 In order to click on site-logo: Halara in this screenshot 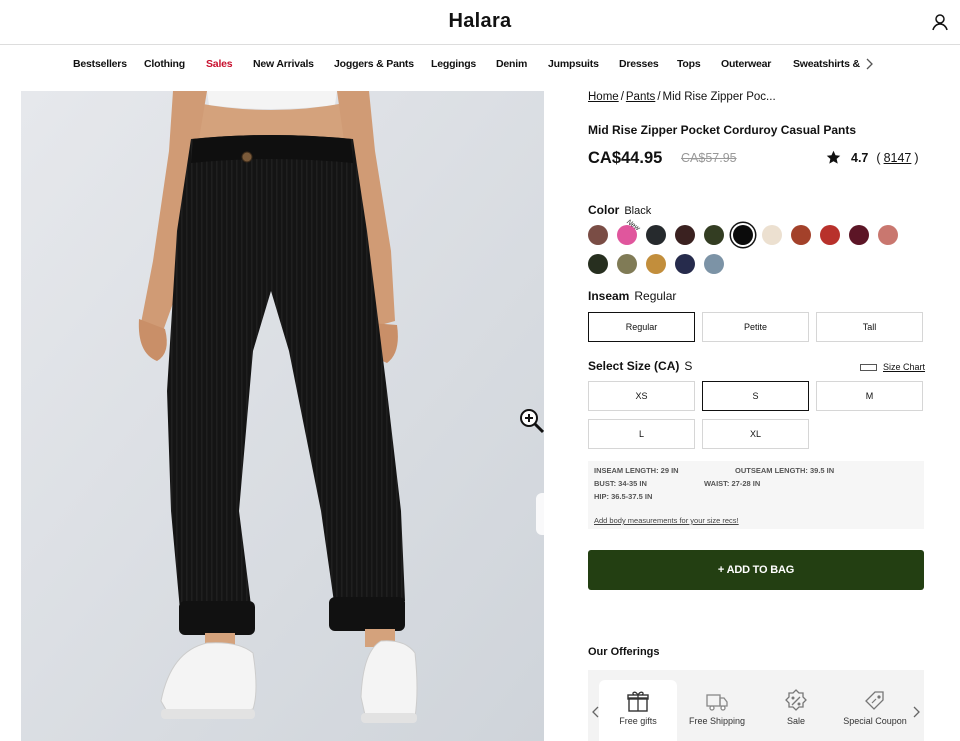, I will do `click(480, 21)`.